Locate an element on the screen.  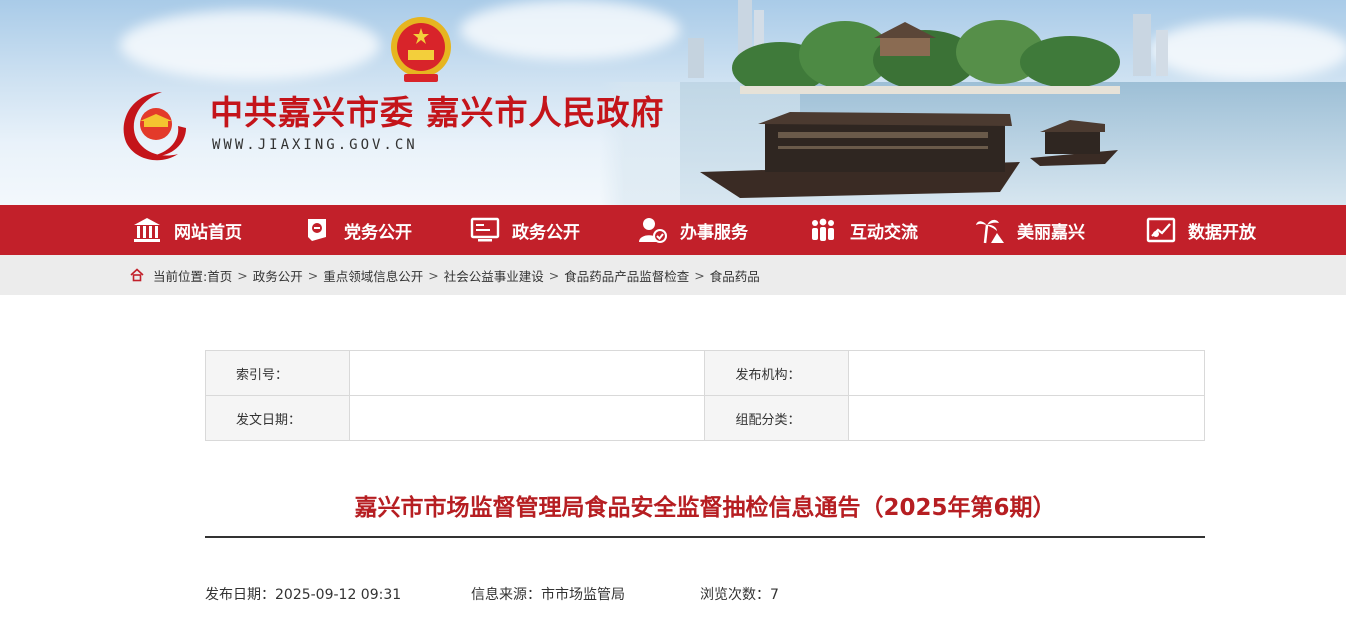
nav-item-beautiful-jiaxing: 美丽嘉兴 is located at coordinates (1030, 230).